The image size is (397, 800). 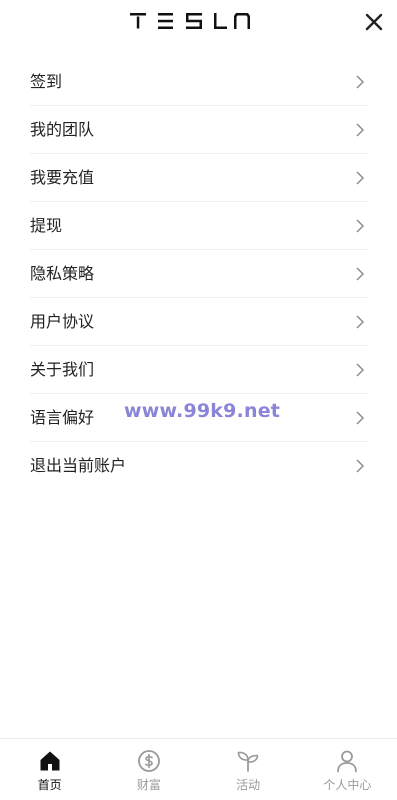 I want to click on menu-item-label: 退出当前账户, so click(x=78, y=465).